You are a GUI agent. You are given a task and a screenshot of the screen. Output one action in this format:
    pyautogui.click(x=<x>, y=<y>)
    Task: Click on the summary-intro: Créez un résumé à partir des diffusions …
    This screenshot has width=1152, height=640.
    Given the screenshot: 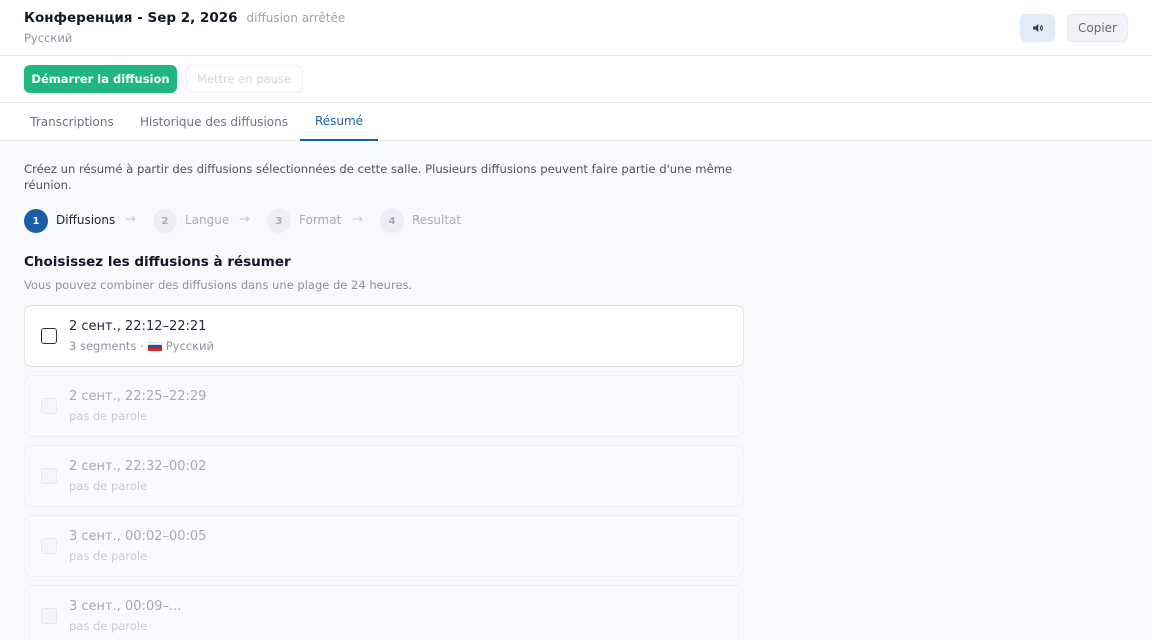 What is the action you would take?
    pyautogui.click(x=378, y=177)
    